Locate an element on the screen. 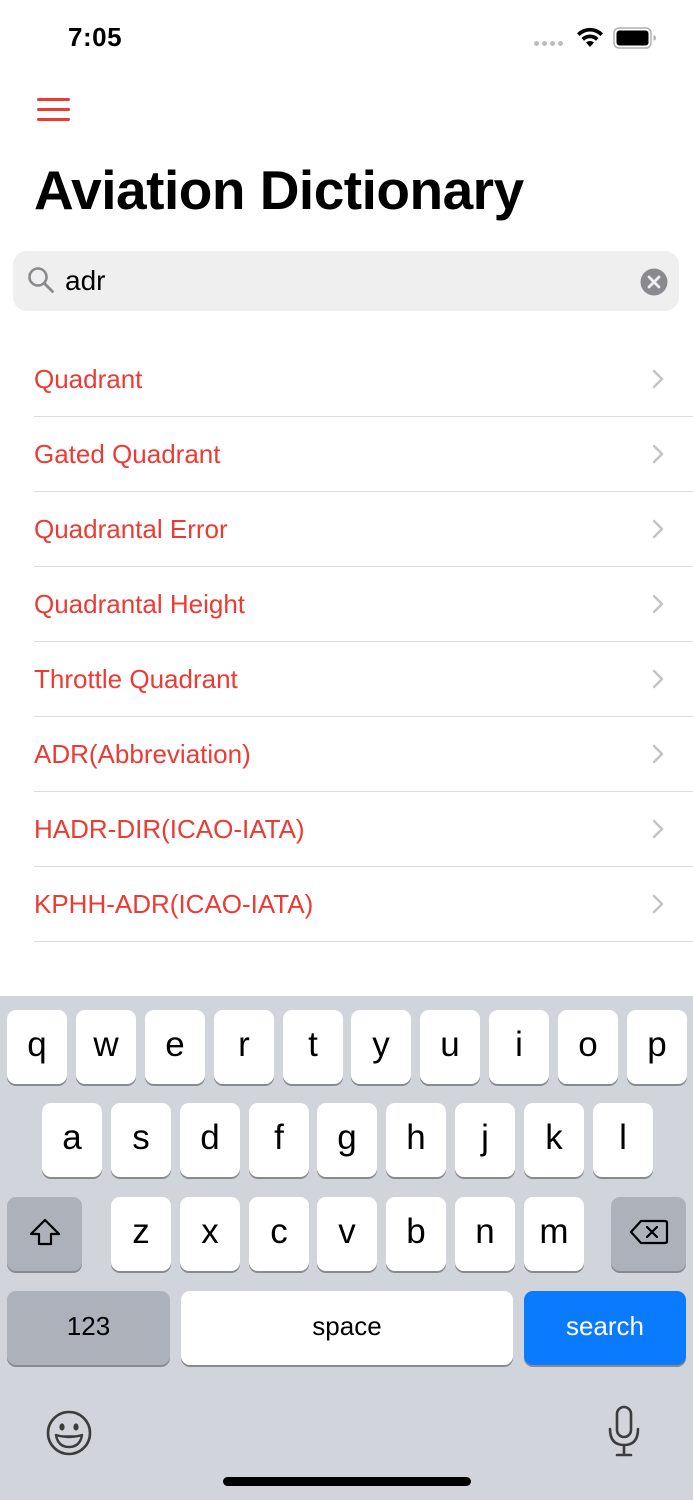  key-o: o is located at coordinates (588, 1047).